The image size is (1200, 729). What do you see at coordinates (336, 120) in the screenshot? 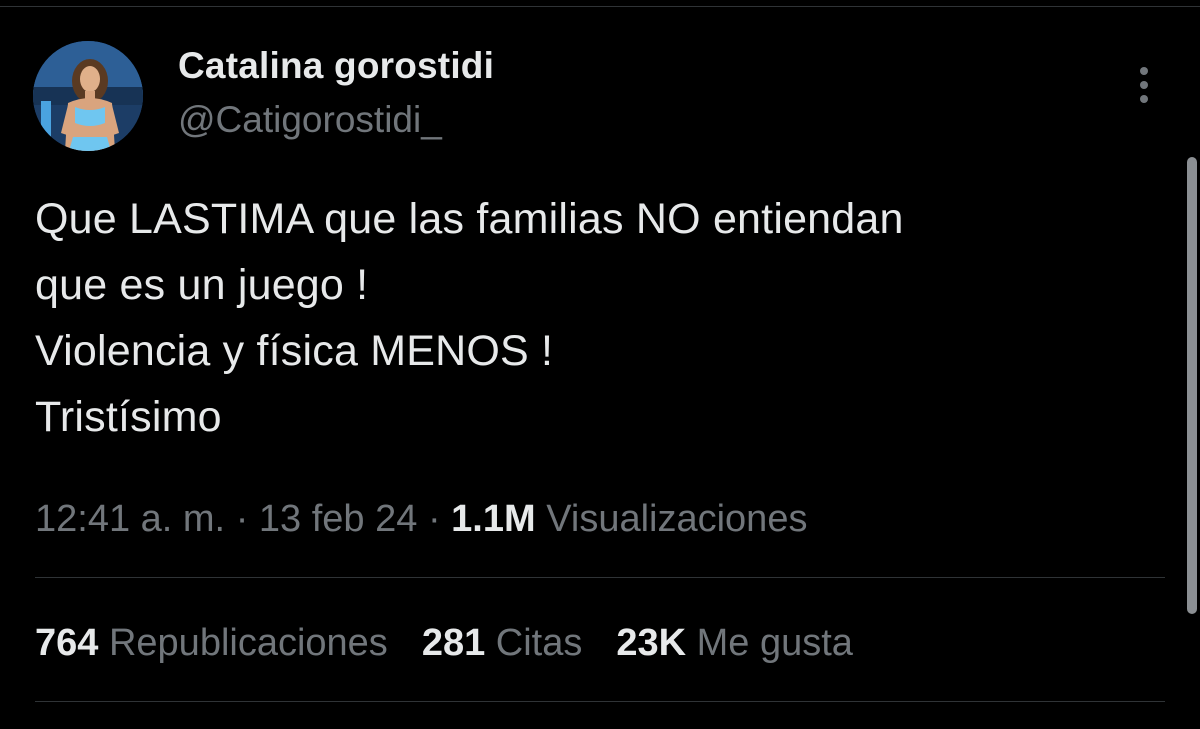
I see `user-handle: @Catigorostidi_` at bounding box center [336, 120].